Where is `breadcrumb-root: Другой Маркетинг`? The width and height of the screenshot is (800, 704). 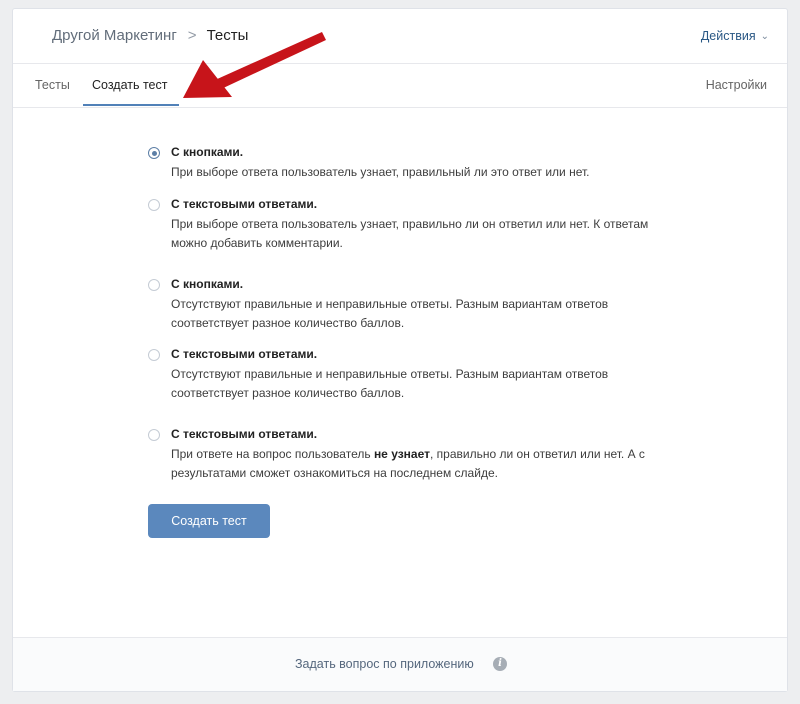
breadcrumb-root: Другой Маркетинг is located at coordinates (114, 35).